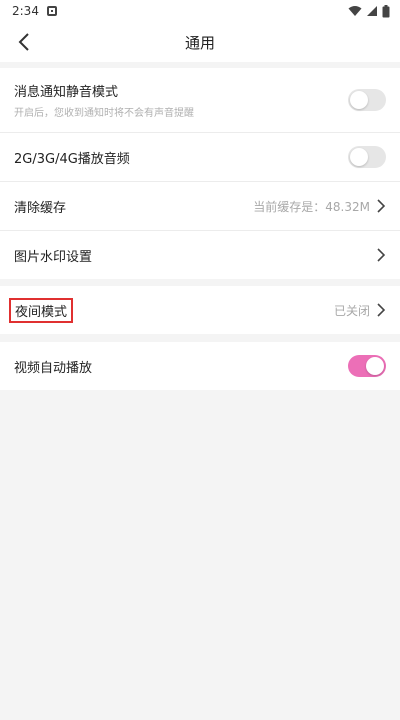 This screenshot has height=720, width=400. I want to click on row-clear-cache: 清除缓存 当前缓存是：48.32M, so click(200, 205).